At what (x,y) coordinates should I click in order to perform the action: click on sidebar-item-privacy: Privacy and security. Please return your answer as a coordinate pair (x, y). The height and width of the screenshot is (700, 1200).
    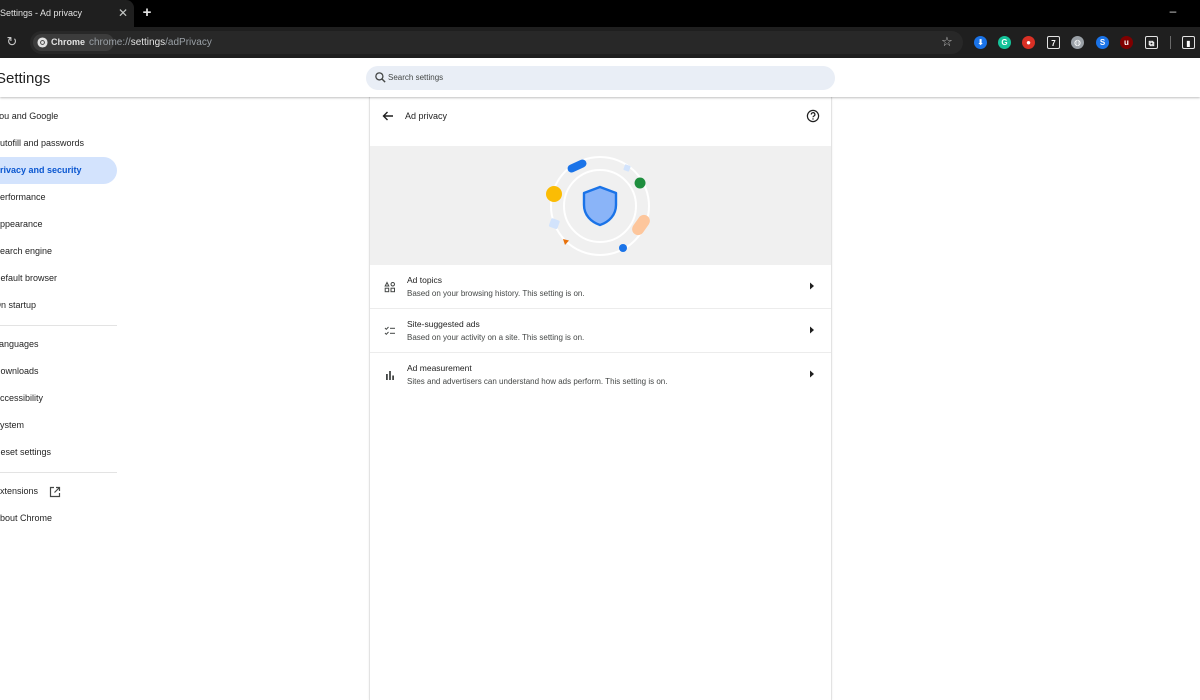
    Looking at the image, I should click on (58, 170).